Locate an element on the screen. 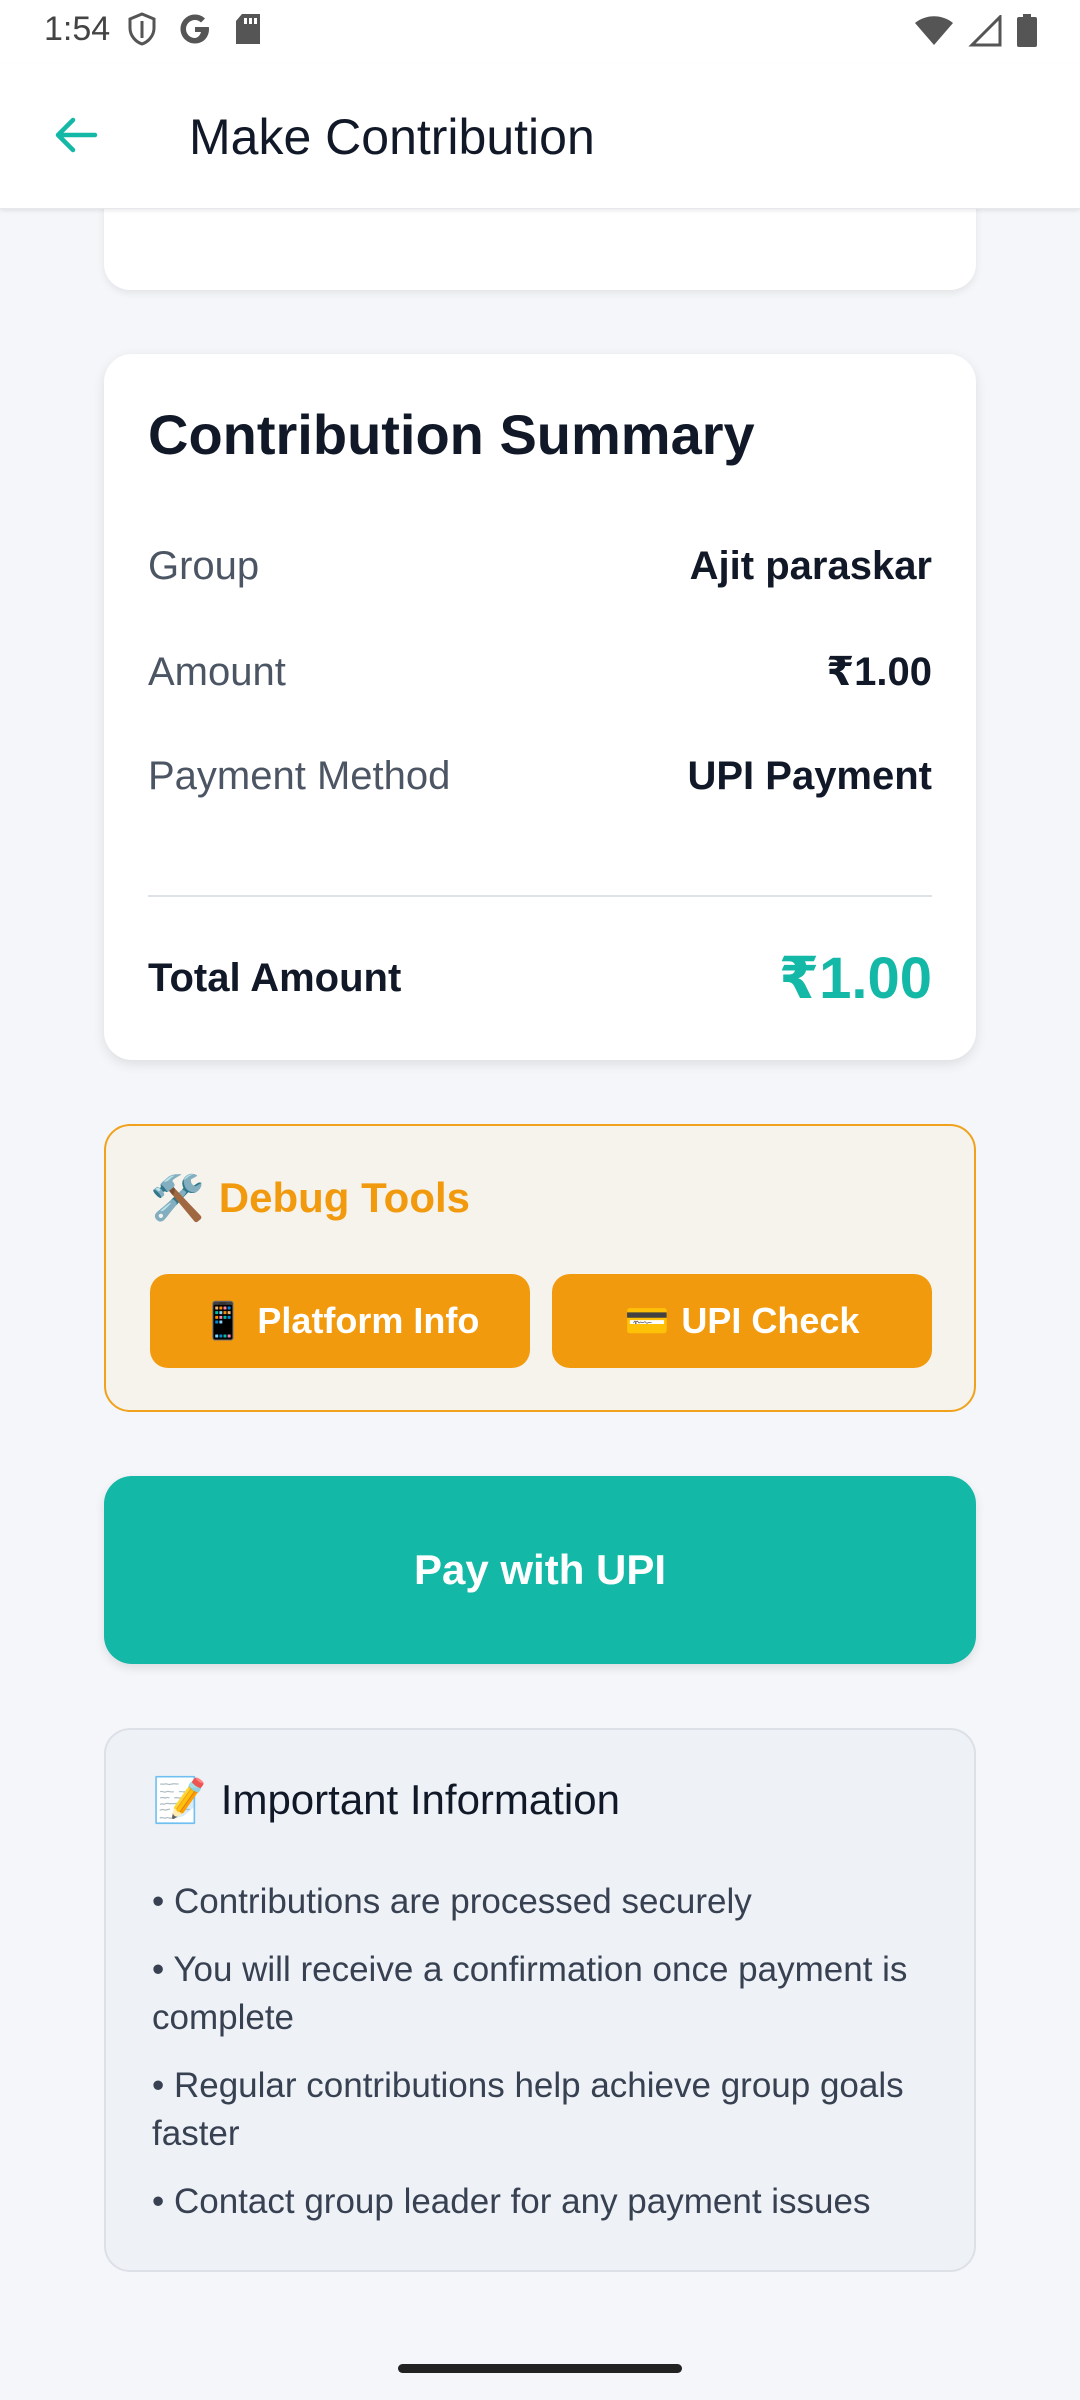 Image resolution: width=1080 pixels, height=2400 pixels. summary-total-row: Total Amount ₹1.00 is located at coordinates (540, 978).